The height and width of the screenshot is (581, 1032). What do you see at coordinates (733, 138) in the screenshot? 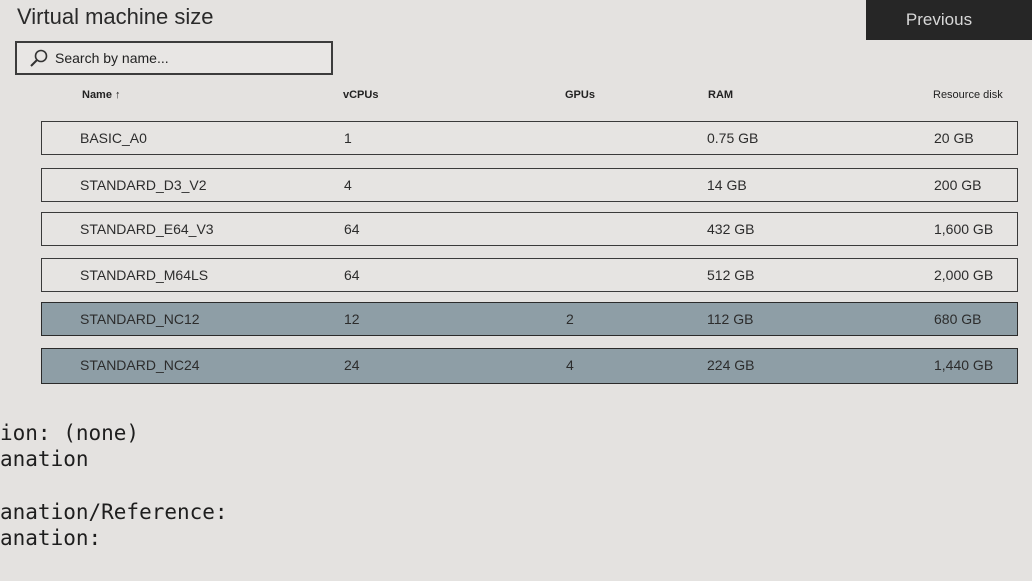
I see `cell-ram: 0.75 GB` at bounding box center [733, 138].